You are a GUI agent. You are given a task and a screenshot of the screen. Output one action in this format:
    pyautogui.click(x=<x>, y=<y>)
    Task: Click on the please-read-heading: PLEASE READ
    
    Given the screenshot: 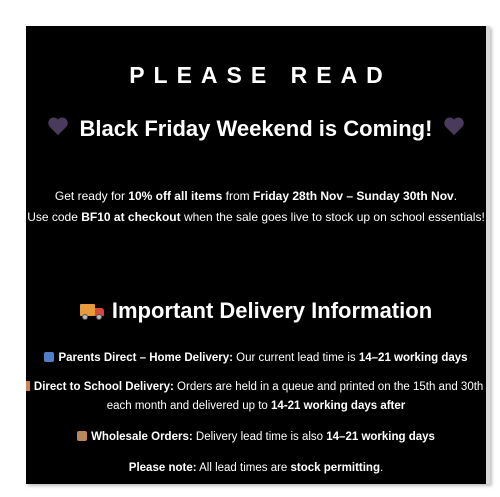 What is the action you would take?
    pyautogui.click(x=260, y=75)
    